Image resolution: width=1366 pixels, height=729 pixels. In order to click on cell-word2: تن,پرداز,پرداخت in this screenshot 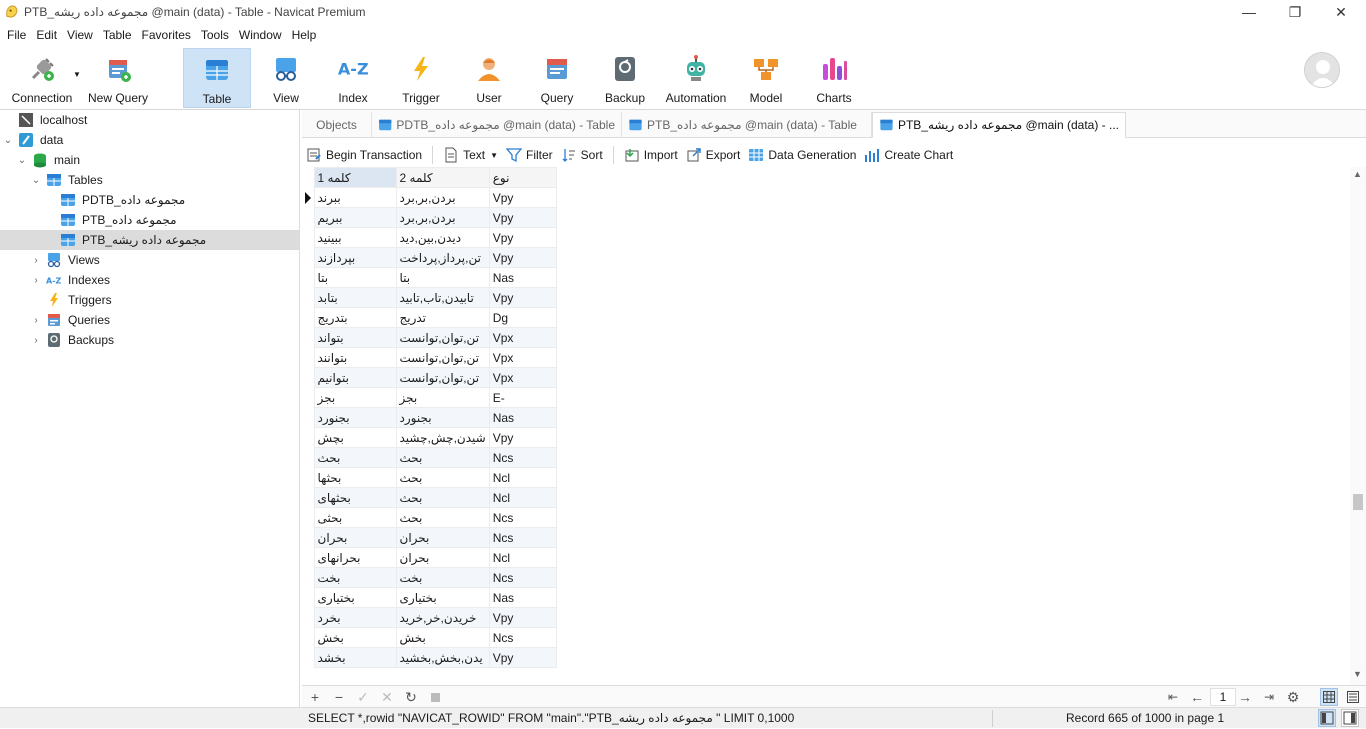, I will do `click(442, 257)`.